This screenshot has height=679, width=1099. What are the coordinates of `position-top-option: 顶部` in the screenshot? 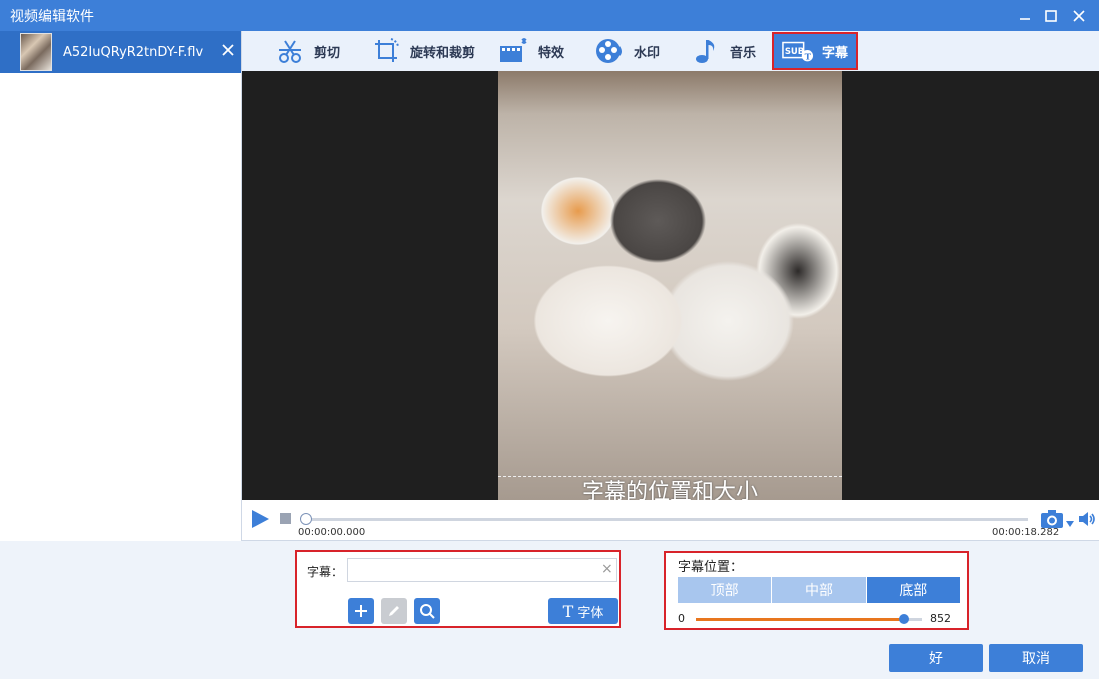 It's located at (725, 590).